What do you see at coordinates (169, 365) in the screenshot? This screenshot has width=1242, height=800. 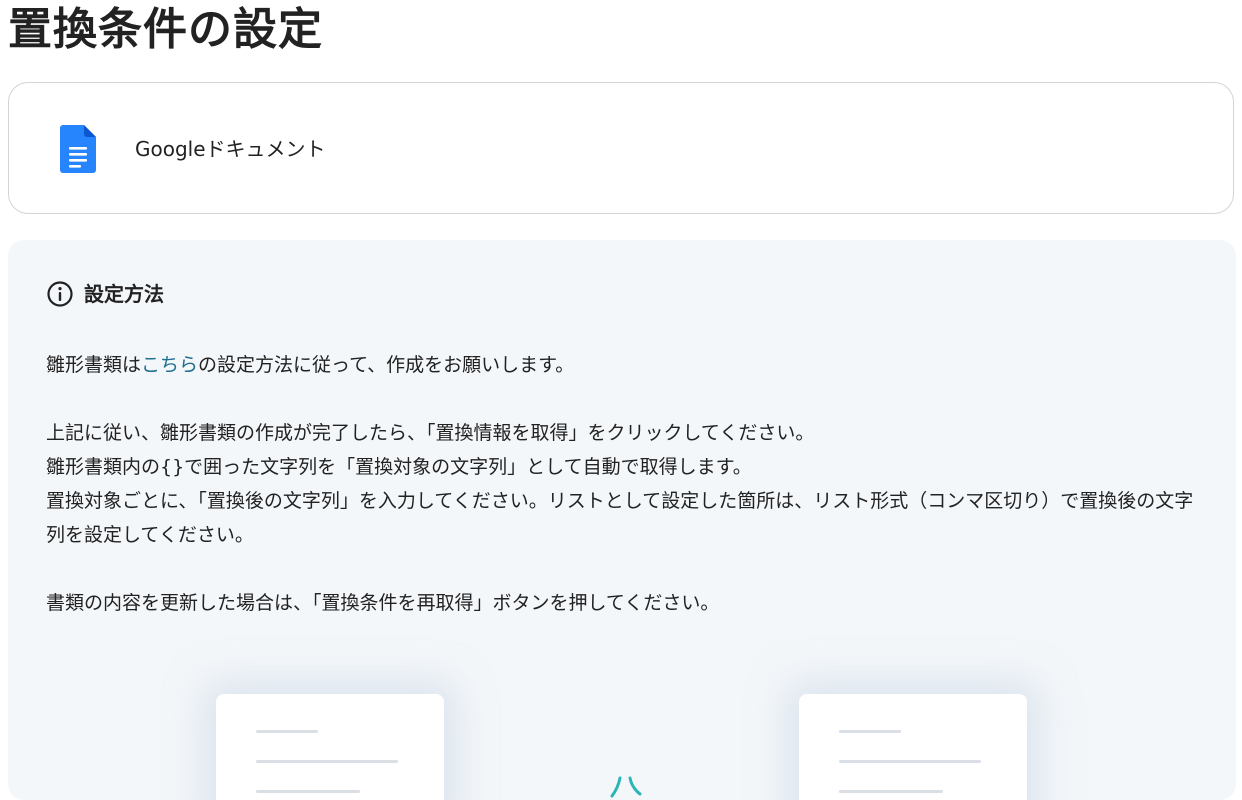 I see `here-link: こちら` at bounding box center [169, 365].